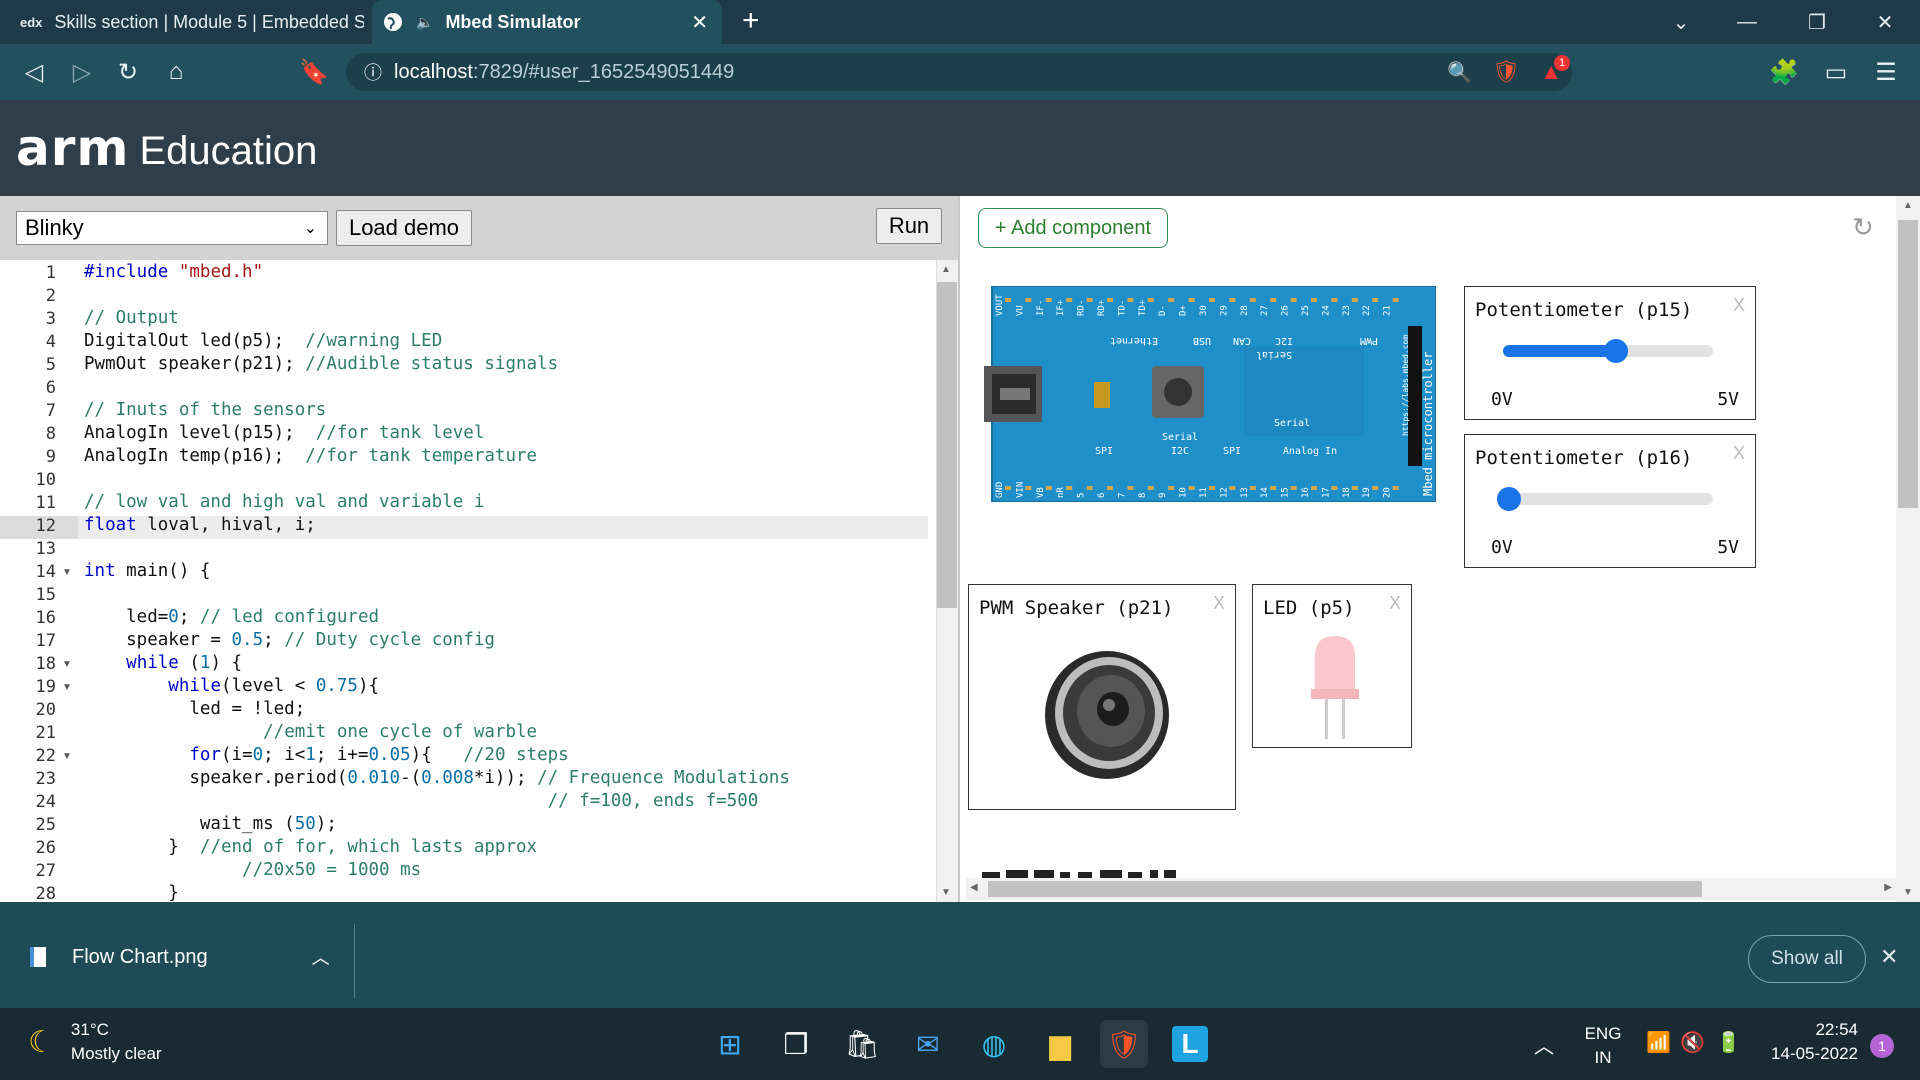 This screenshot has width=1920, height=1080. Describe the element at coordinates (547, 22) in the screenshot. I see `tab-mbed-simulator: 🔈 Mbed Simulator ✕` at that location.